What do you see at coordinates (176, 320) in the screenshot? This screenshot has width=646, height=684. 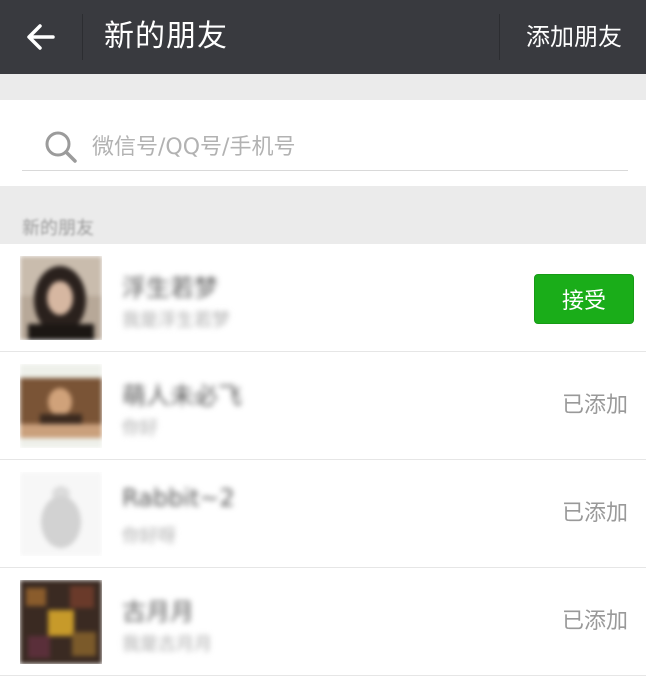 I see `friend-message: 我是浮生若梦` at bounding box center [176, 320].